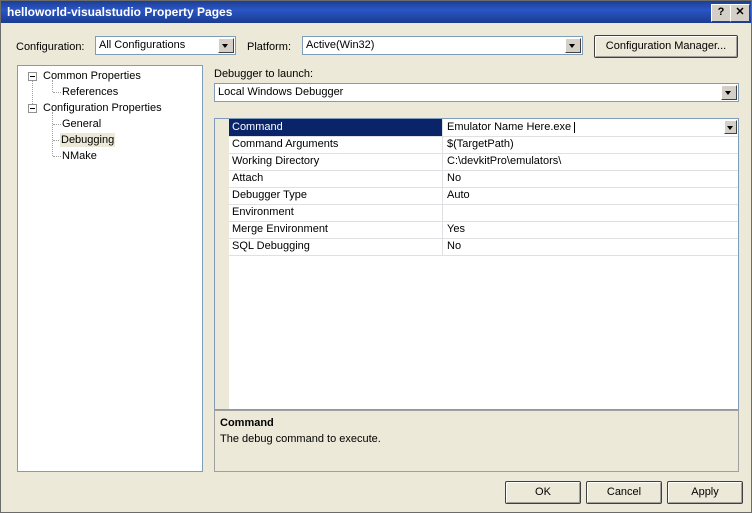 The width and height of the screenshot is (752, 513). I want to click on property-name: Command, so click(336, 127).